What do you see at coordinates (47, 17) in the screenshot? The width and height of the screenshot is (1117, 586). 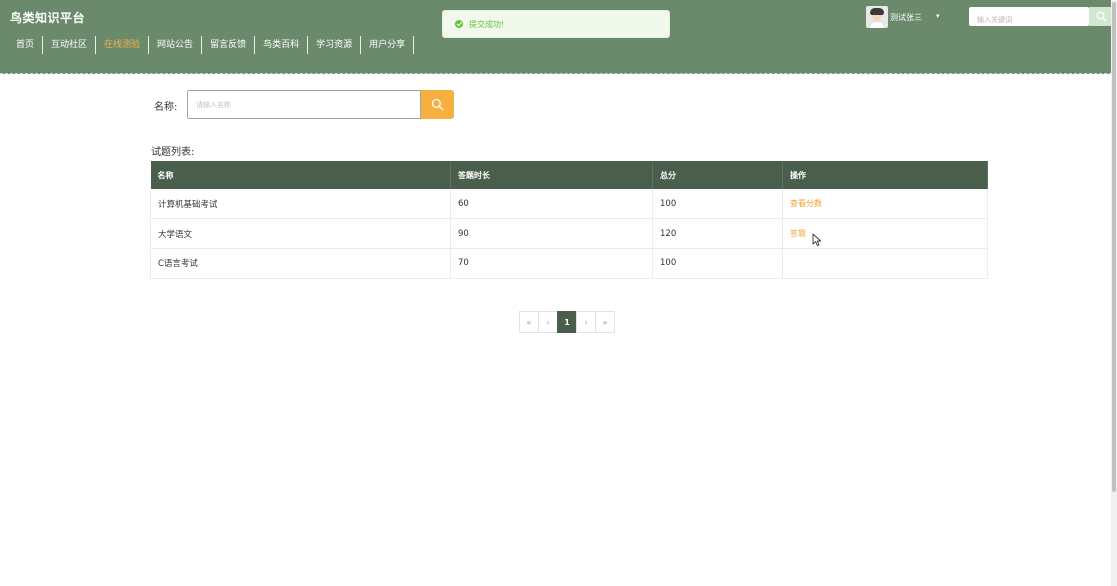 I see `site-brand: 鸟类知识平台` at bounding box center [47, 17].